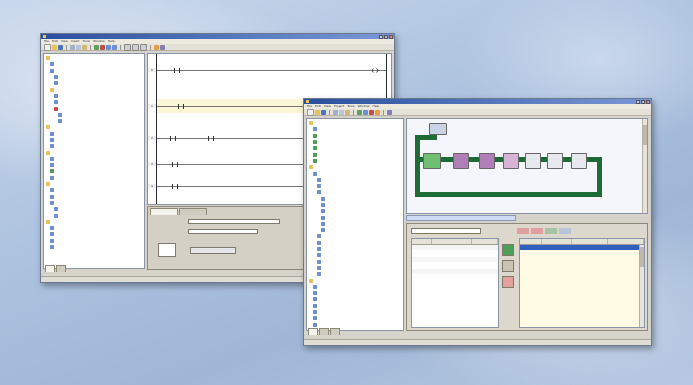  I want to click on go-offline-icon, so click(102, 47).